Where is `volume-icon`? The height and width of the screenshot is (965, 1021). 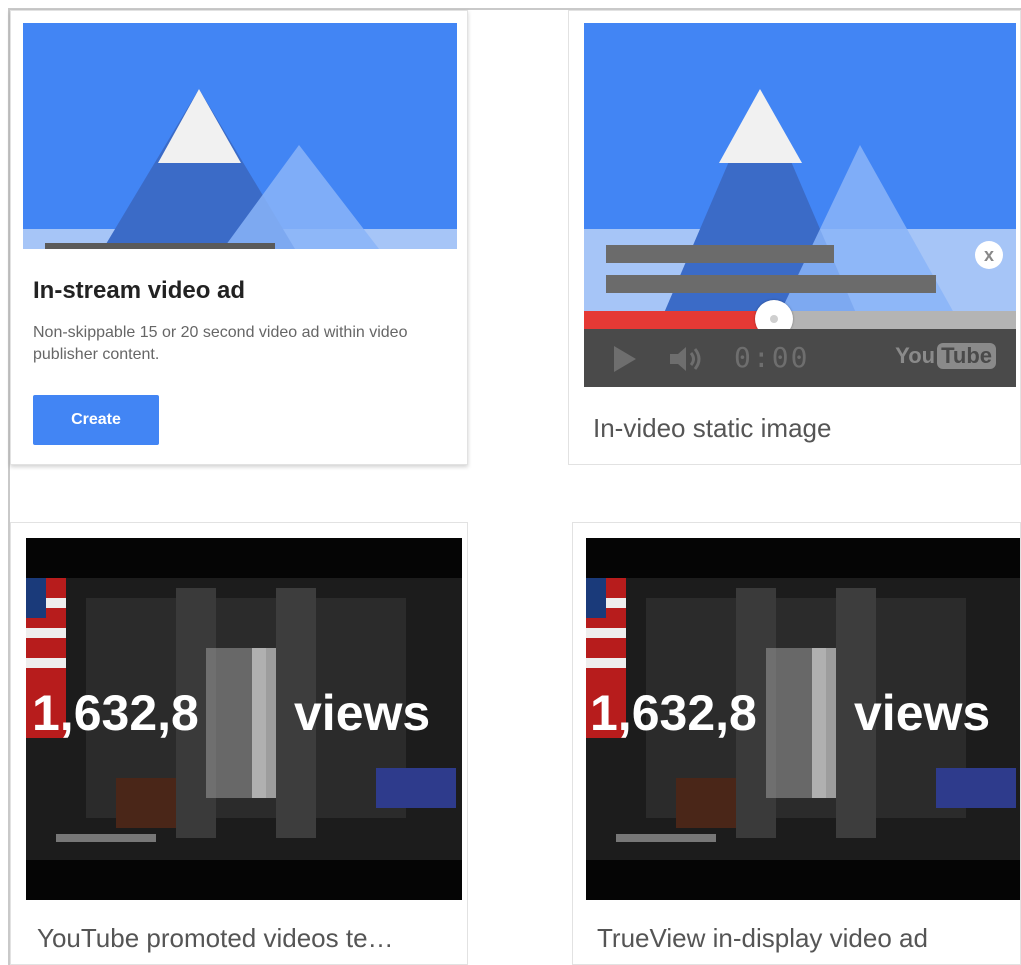
volume-icon is located at coordinates (686, 359).